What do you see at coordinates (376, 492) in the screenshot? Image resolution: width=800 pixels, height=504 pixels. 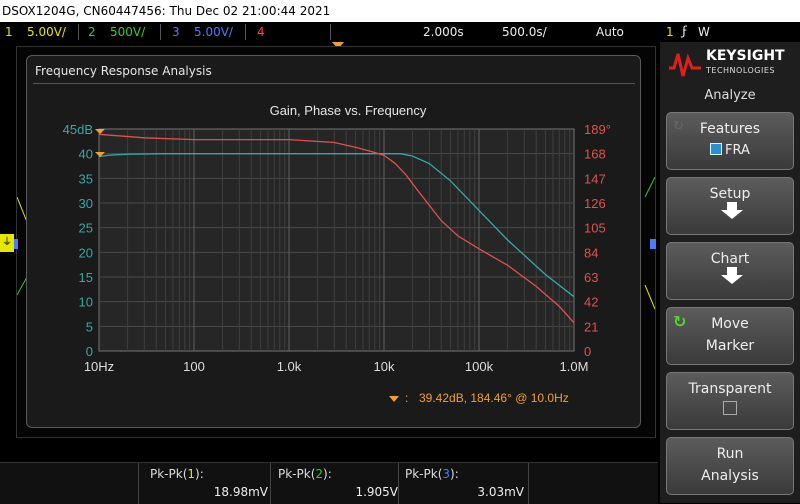 I see `measurement-2-value: 1.905V` at bounding box center [376, 492].